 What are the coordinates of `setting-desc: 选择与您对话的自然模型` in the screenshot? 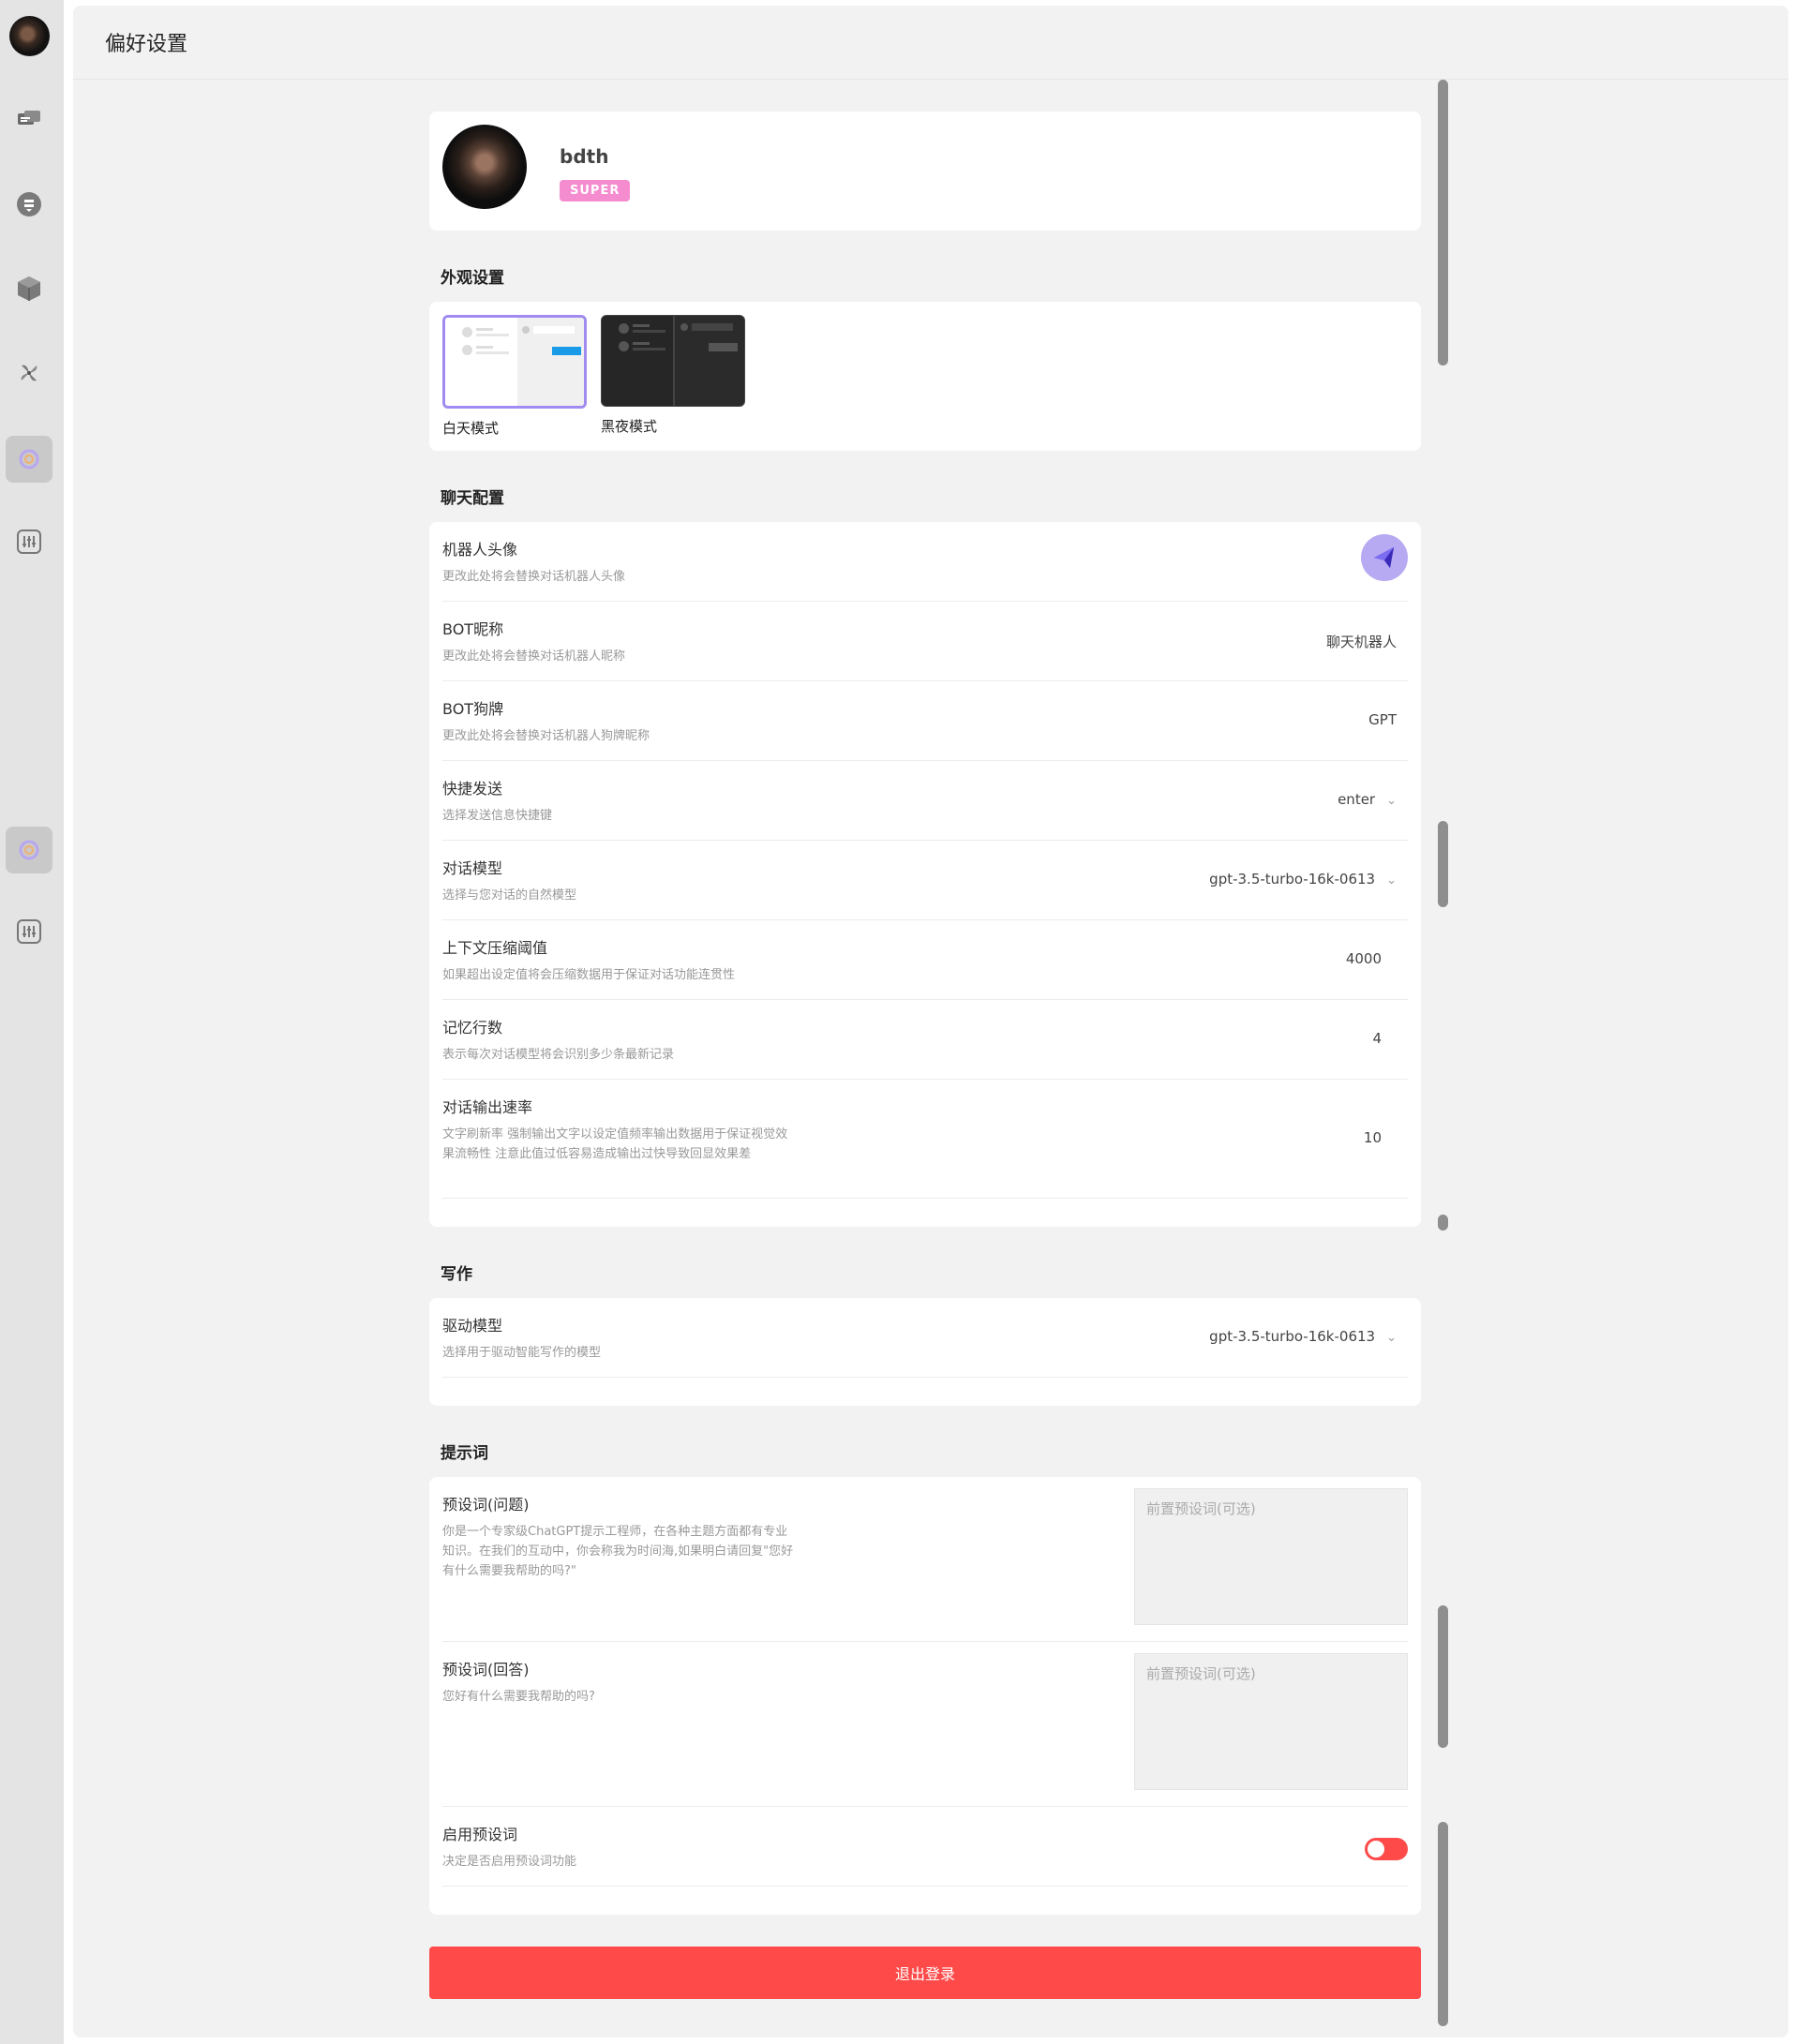 It's located at (509, 895).